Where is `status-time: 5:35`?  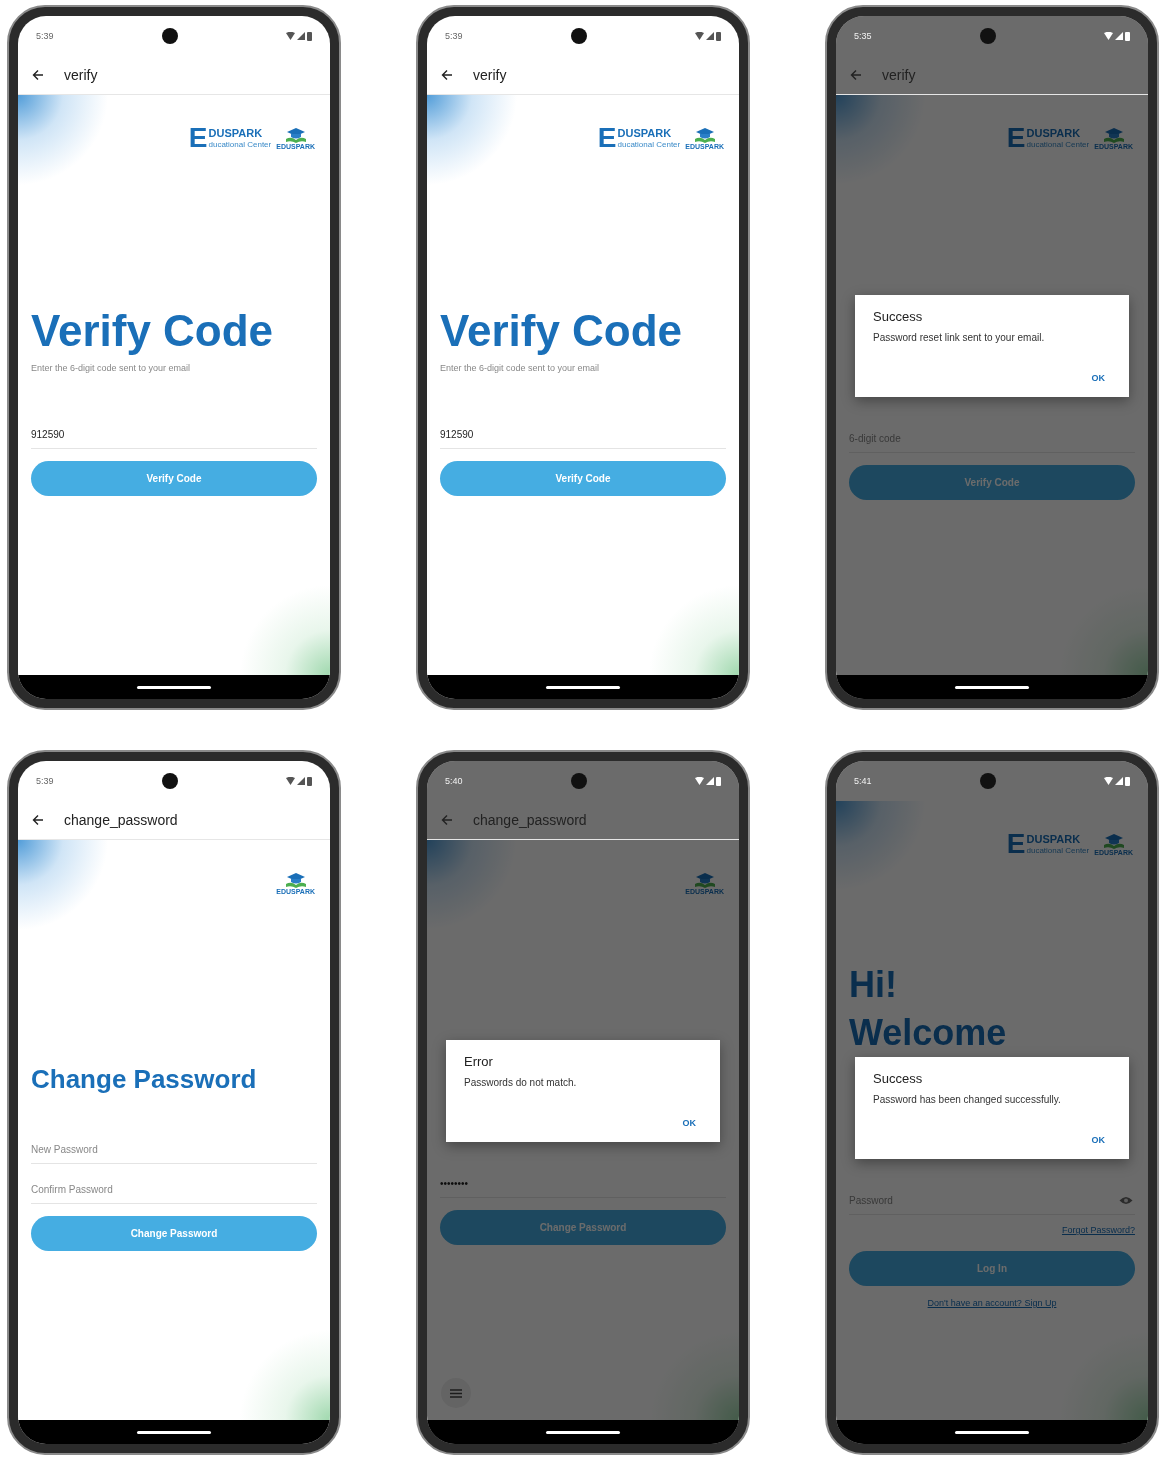 status-time: 5:35 is located at coordinates (863, 36).